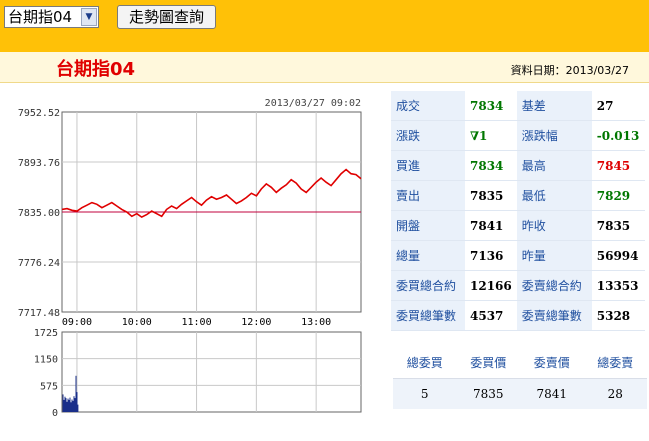 The height and width of the screenshot is (441, 649). Describe the element at coordinates (615, 363) in the screenshot. I see `orderbook-header-total-ask: 總委賣` at that location.